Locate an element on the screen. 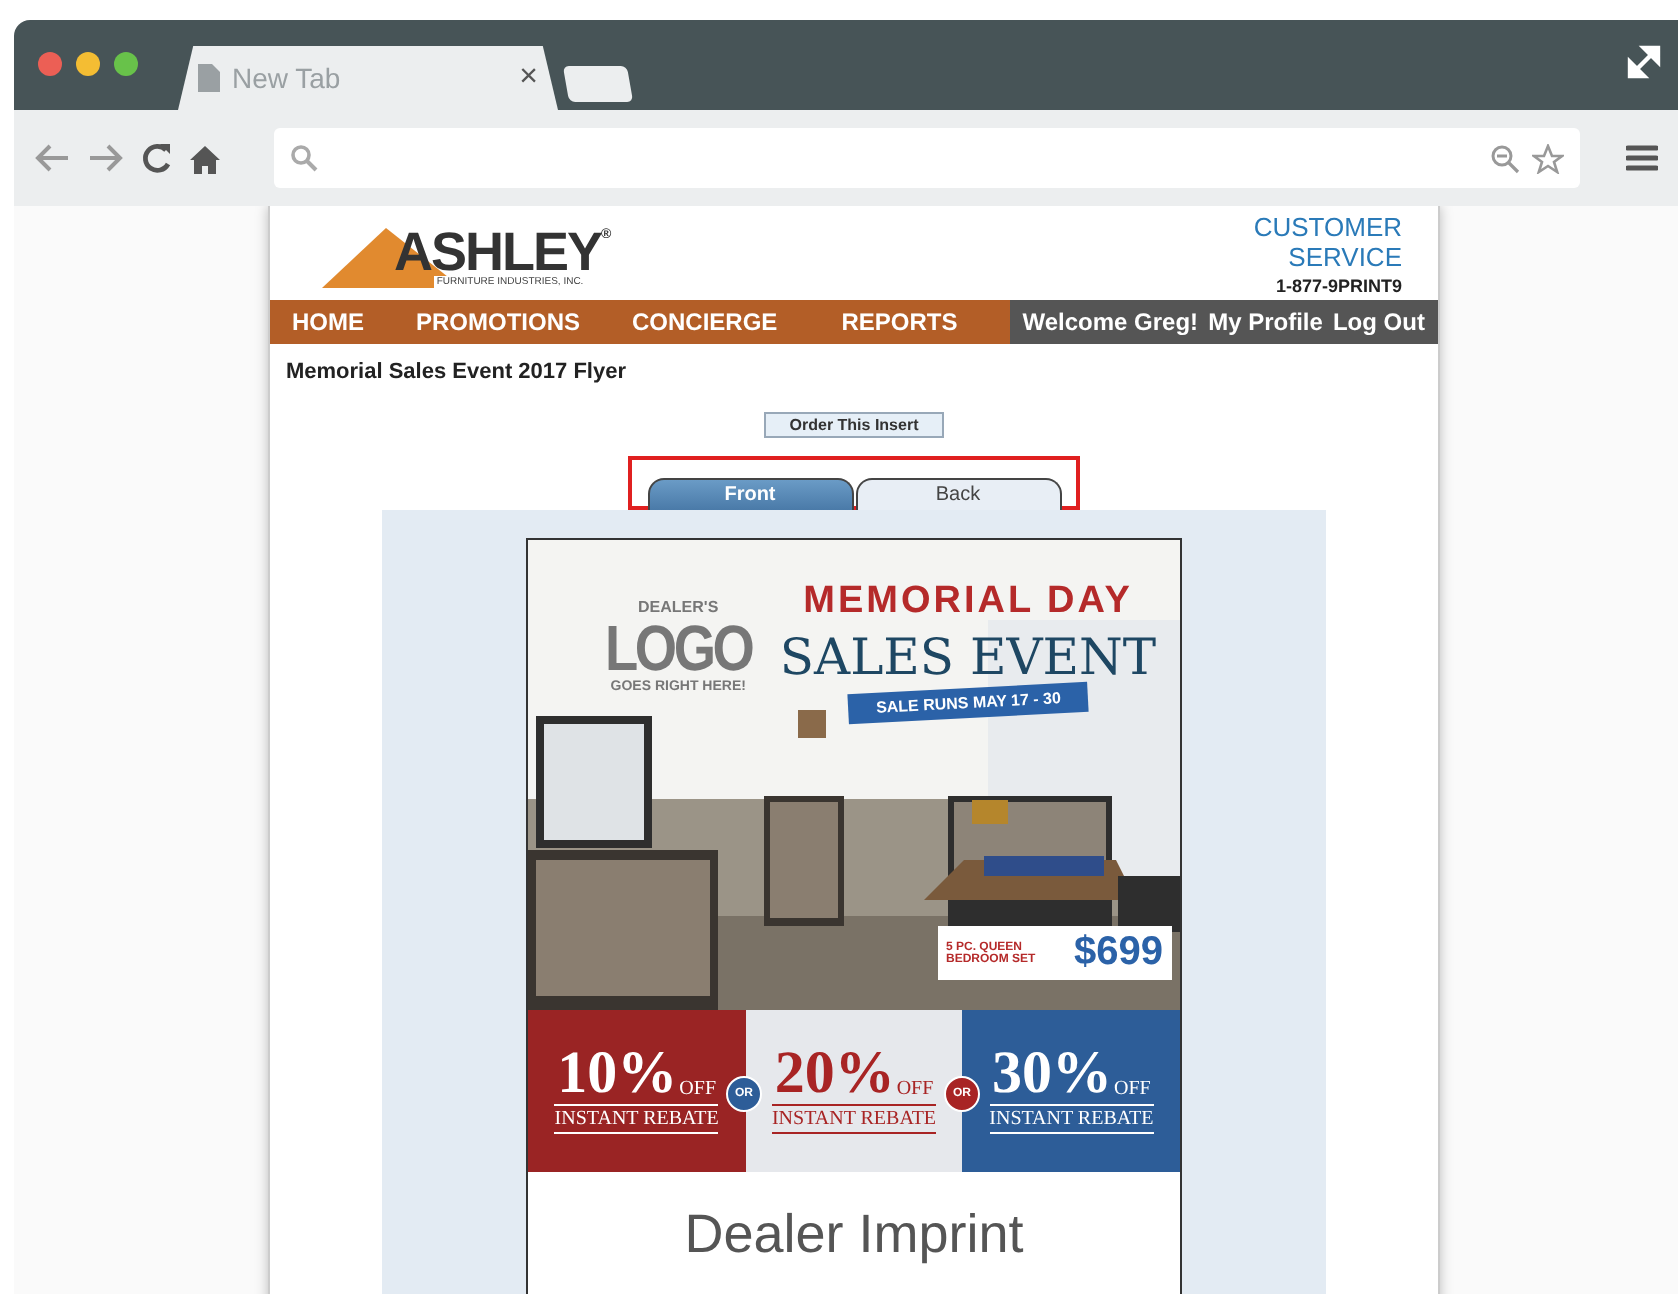 Image resolution: width=1678 pixels, height=1294 pixels. close-window-icon is located at coordinates (50, 63).